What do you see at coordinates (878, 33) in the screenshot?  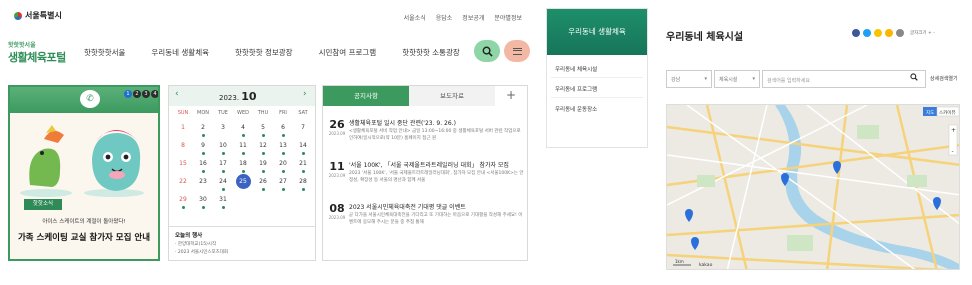 I see `kakao-story-icon` at bounding box center [878, 33].